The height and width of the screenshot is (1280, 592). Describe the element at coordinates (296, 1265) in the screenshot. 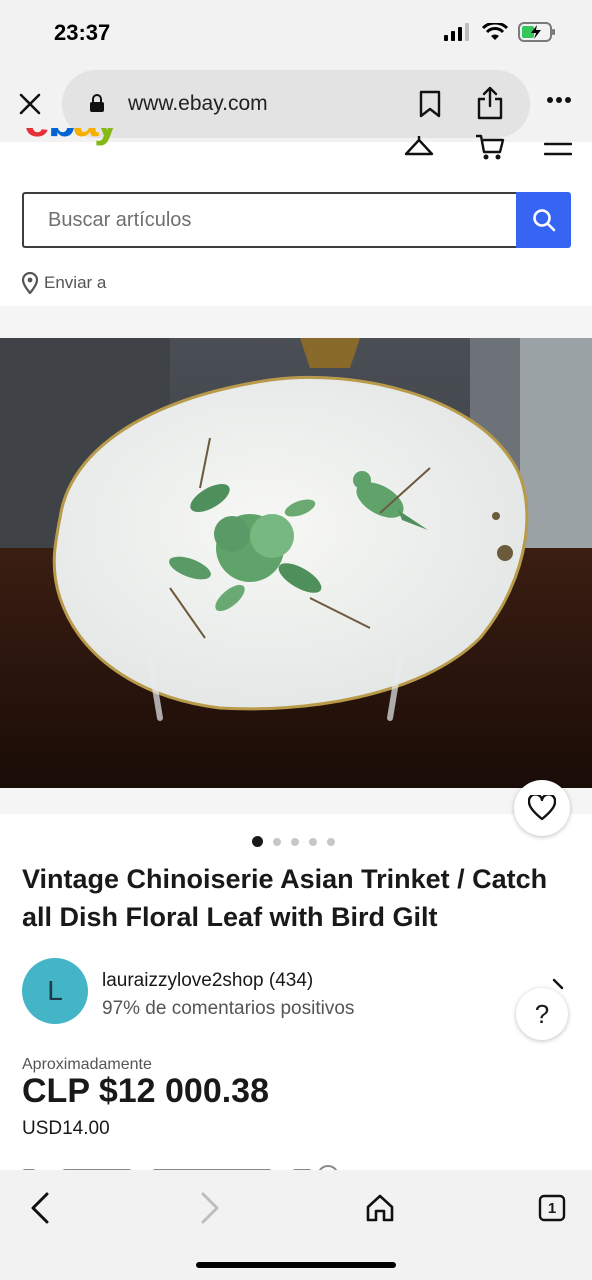

I see `home-indicator` at that location.